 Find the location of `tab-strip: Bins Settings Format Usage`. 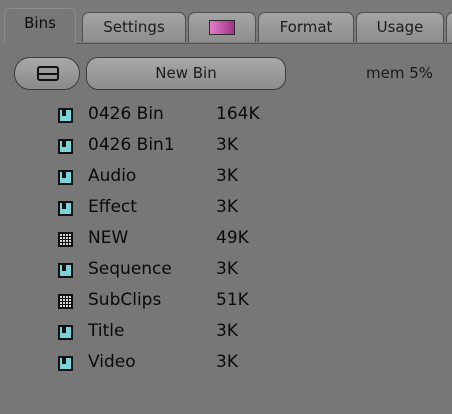

tab-strip: Bins Settings Format Usage is located at coordinates (226, 22).